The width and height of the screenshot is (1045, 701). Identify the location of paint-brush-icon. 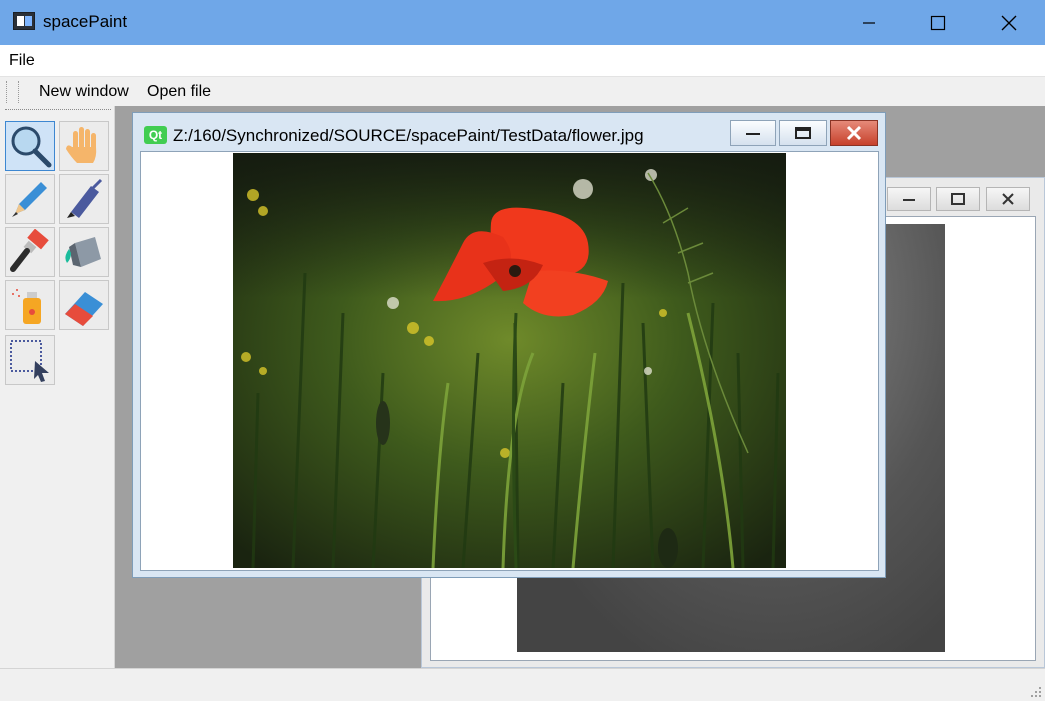
(29, 250).